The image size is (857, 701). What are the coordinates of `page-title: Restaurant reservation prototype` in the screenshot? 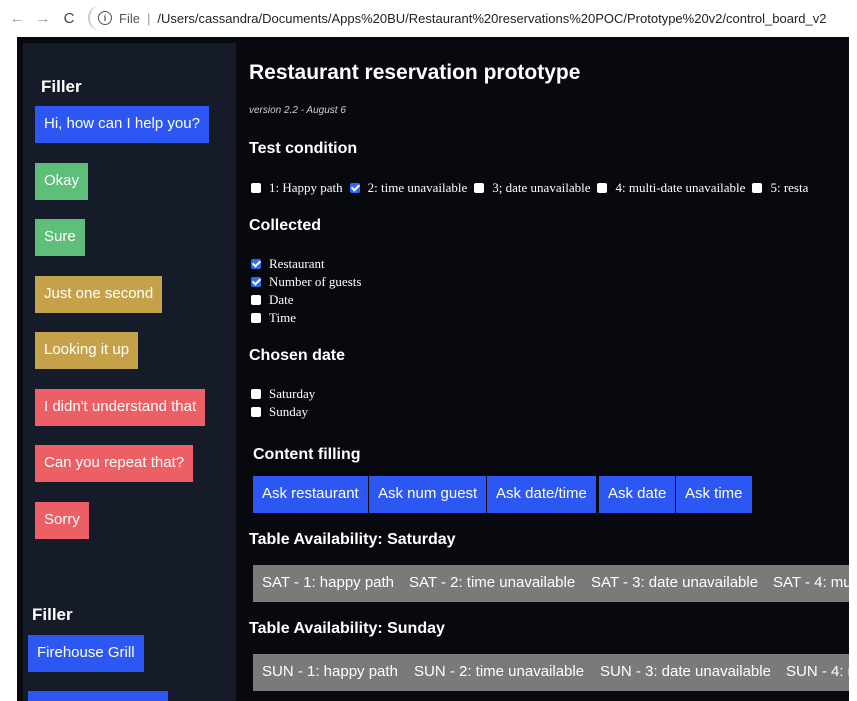 It's located at (415, 72).